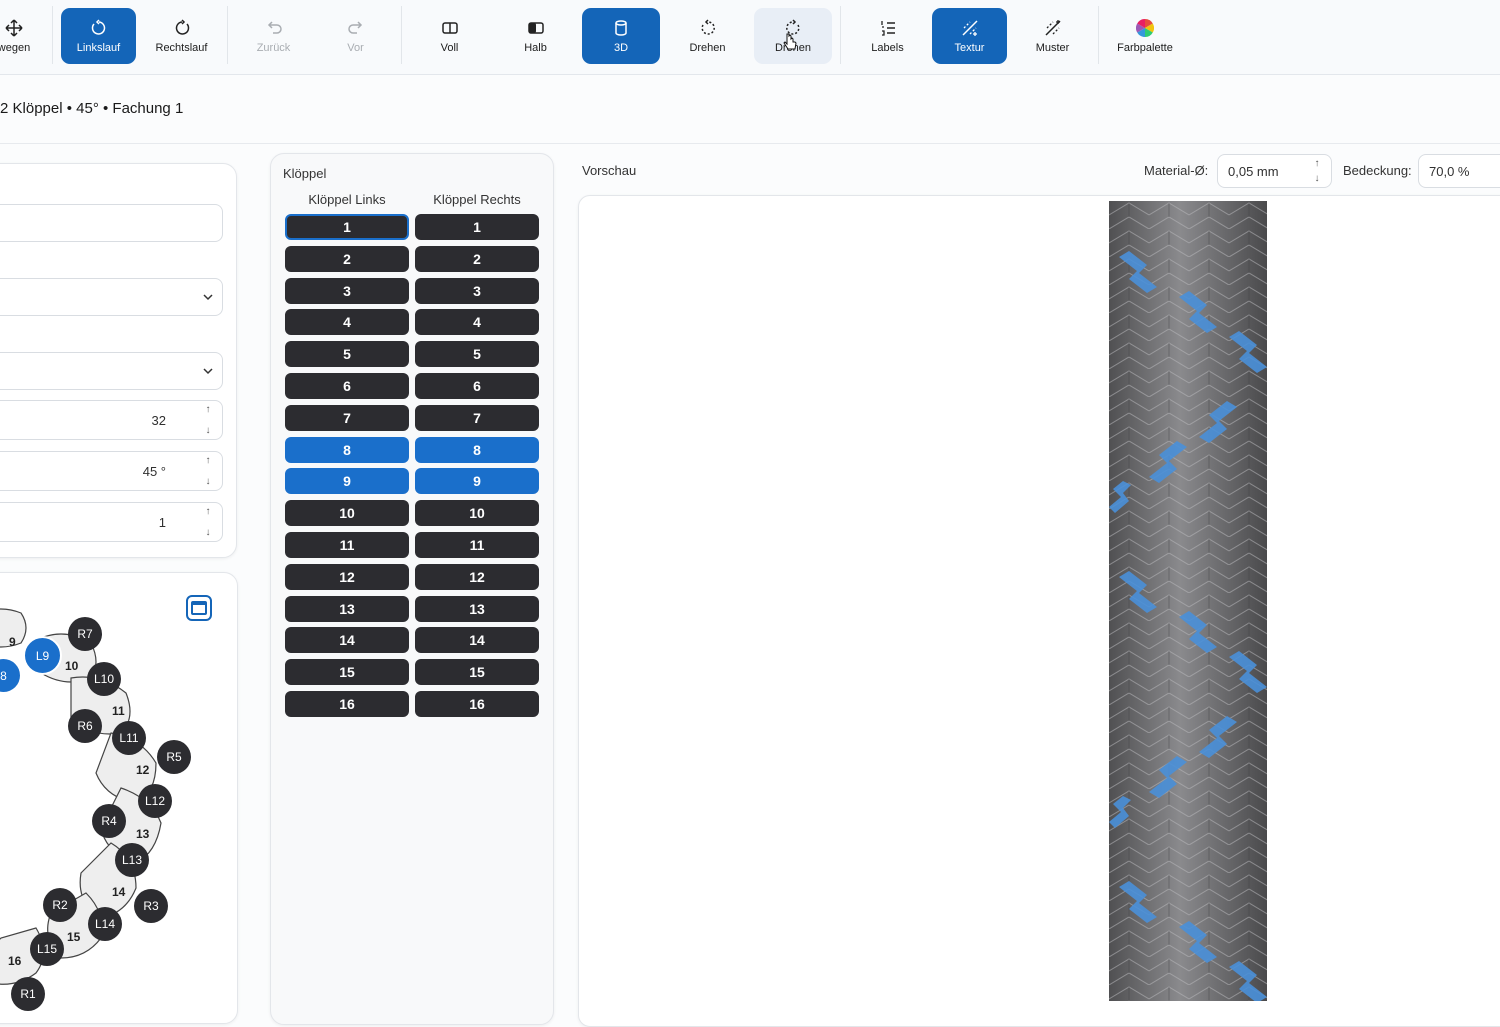 The width and height of the screenshot is (1500, 1027). I want to click on gear-number: 9, so click(12, 642).